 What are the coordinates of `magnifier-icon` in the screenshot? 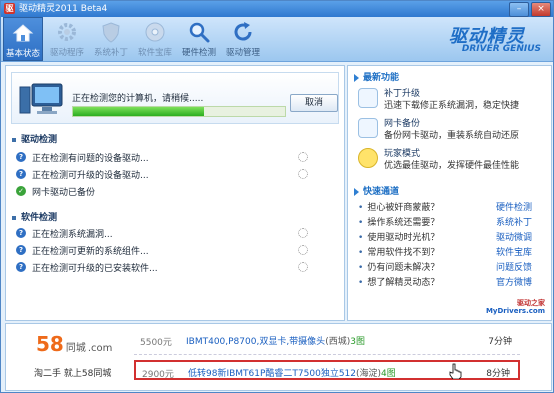 It's located at (199, 32).